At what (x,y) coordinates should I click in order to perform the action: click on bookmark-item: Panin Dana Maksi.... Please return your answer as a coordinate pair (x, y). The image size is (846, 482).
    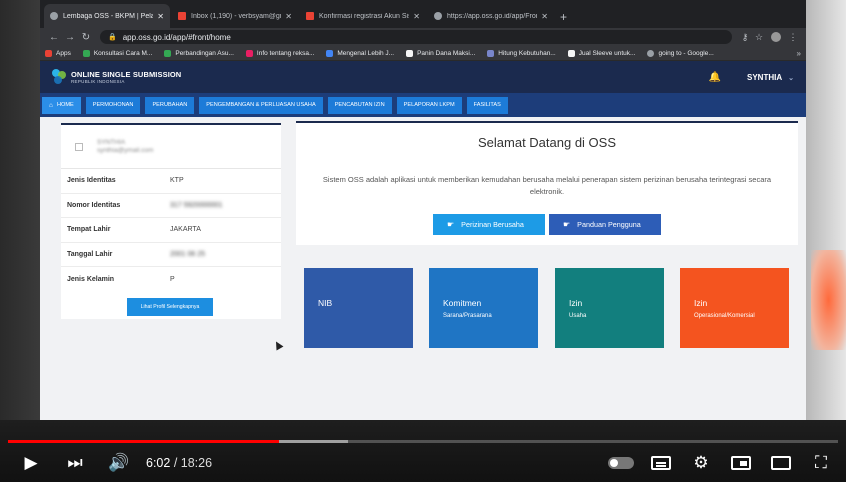
    Looking at the image, I should click on (440, 53).